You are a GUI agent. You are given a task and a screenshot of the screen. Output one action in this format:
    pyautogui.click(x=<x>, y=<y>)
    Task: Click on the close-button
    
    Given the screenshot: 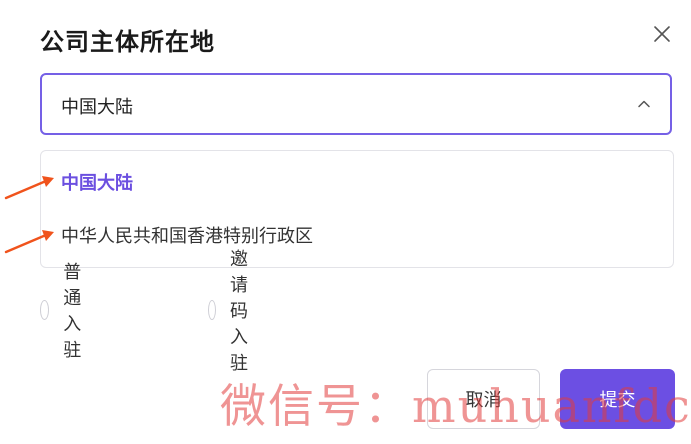 What is the action you would take?
    pyautogui.click(x=662, y=34)
    